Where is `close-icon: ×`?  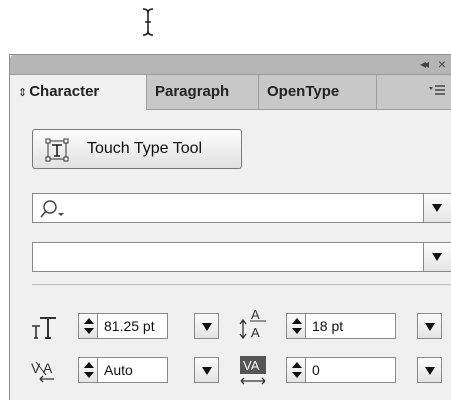 close-icon: × is located at coordinates (442, 64).